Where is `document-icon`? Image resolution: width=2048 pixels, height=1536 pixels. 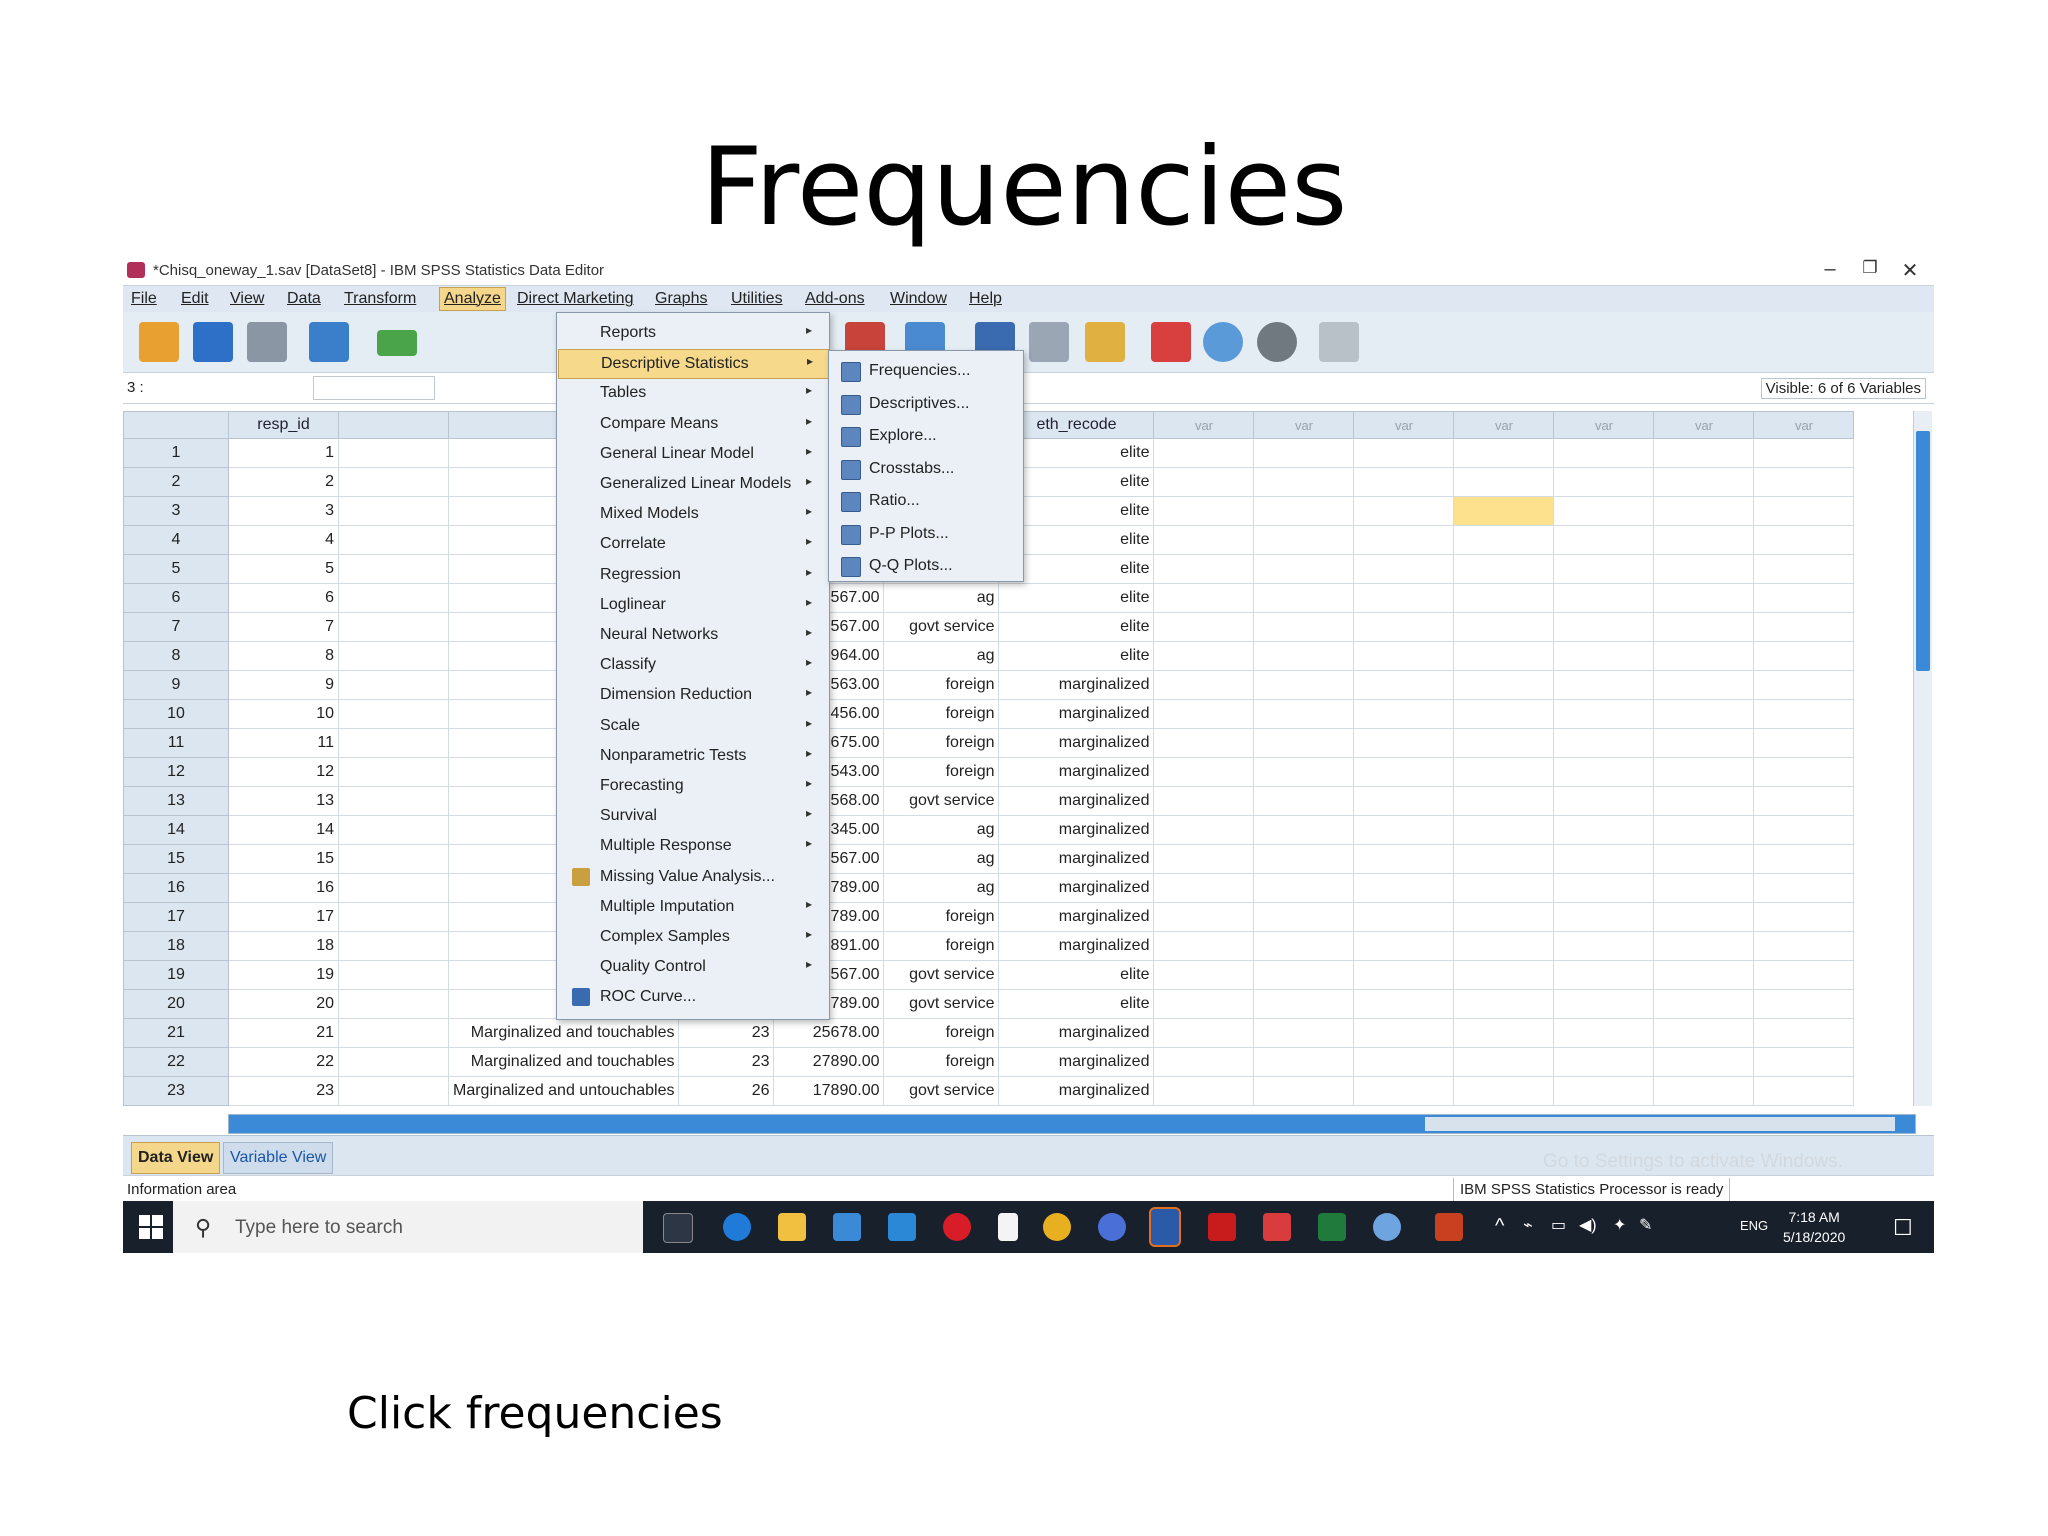
document-icon is located at coordinates (1008, 1227).